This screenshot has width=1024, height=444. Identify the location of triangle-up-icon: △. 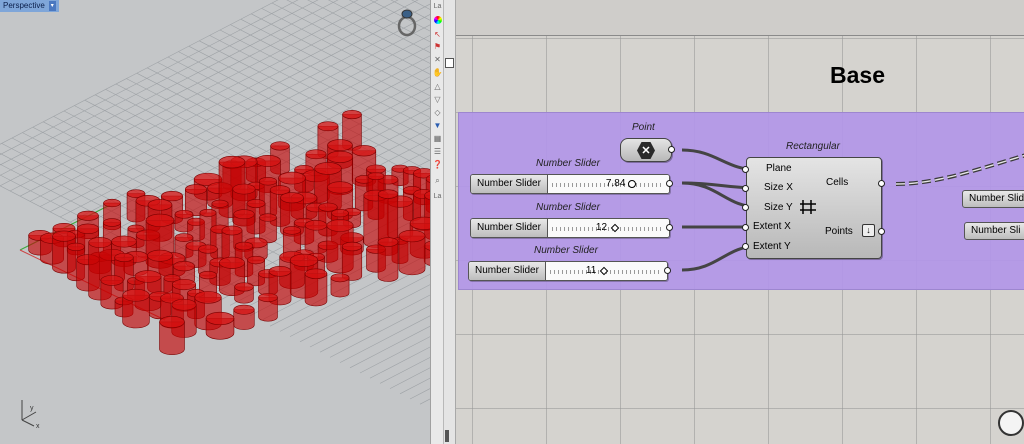
(437, 87).